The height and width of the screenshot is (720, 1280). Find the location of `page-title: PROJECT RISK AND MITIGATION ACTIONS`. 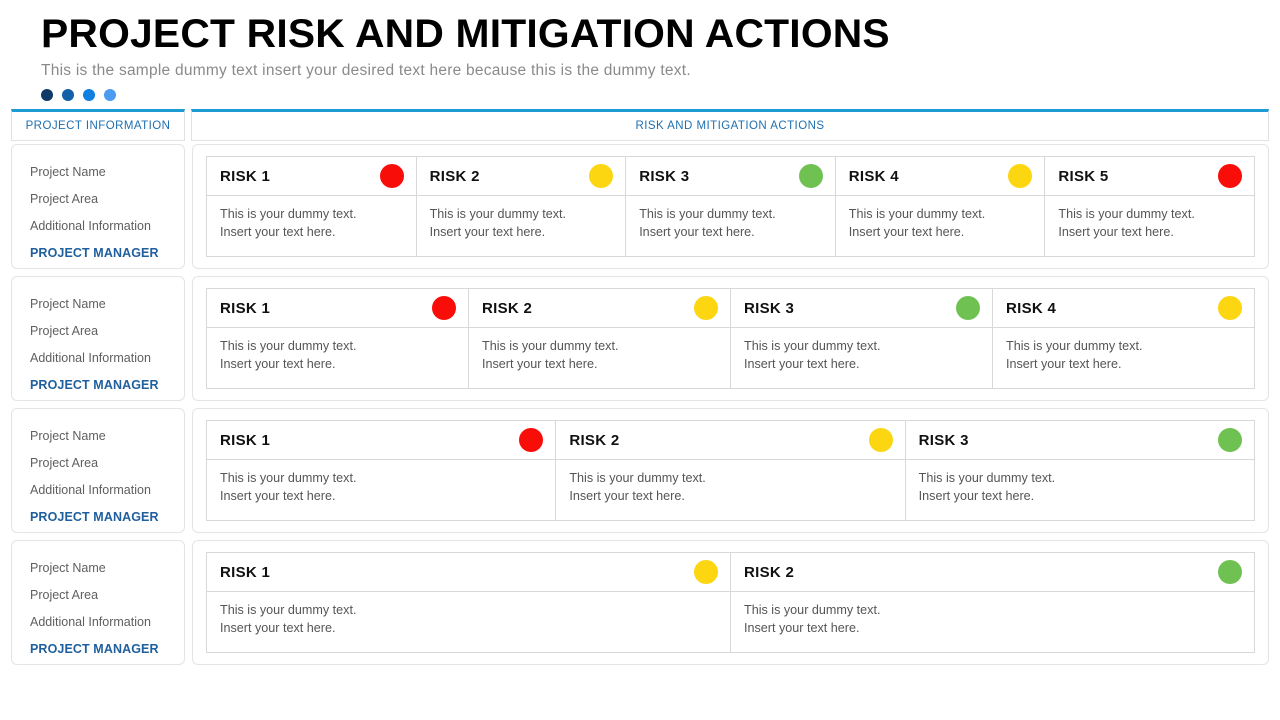

page-title: PROJECT RISK AND MITIGATION ACTIONS is located at coordinates (465, 34).